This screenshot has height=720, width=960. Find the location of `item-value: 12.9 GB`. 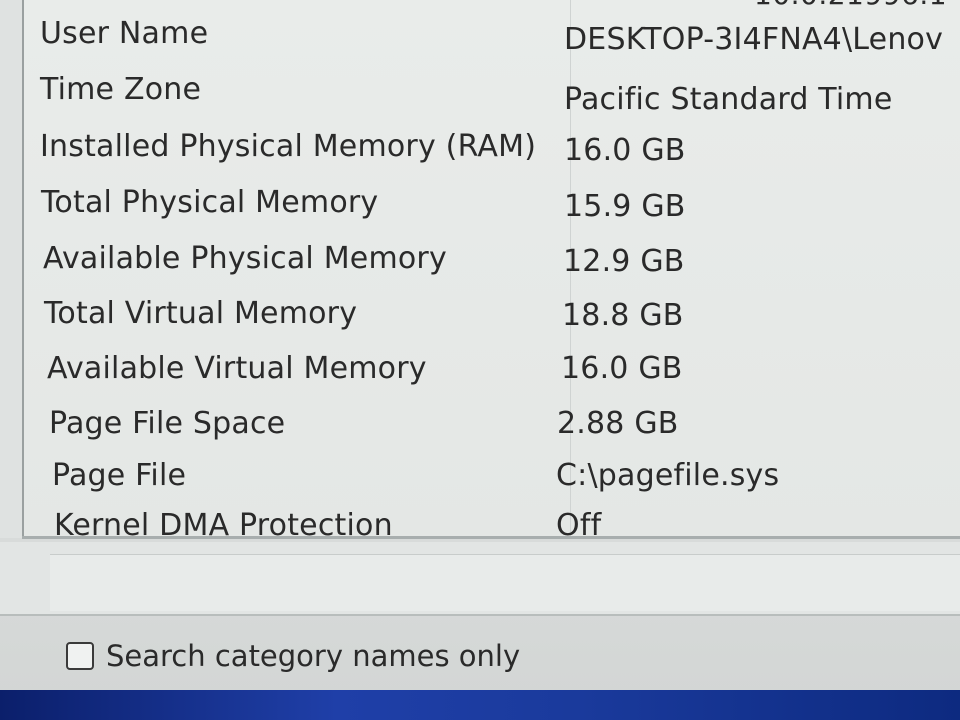

item-value: 12.9 GB is located at coordinates (624, 261).